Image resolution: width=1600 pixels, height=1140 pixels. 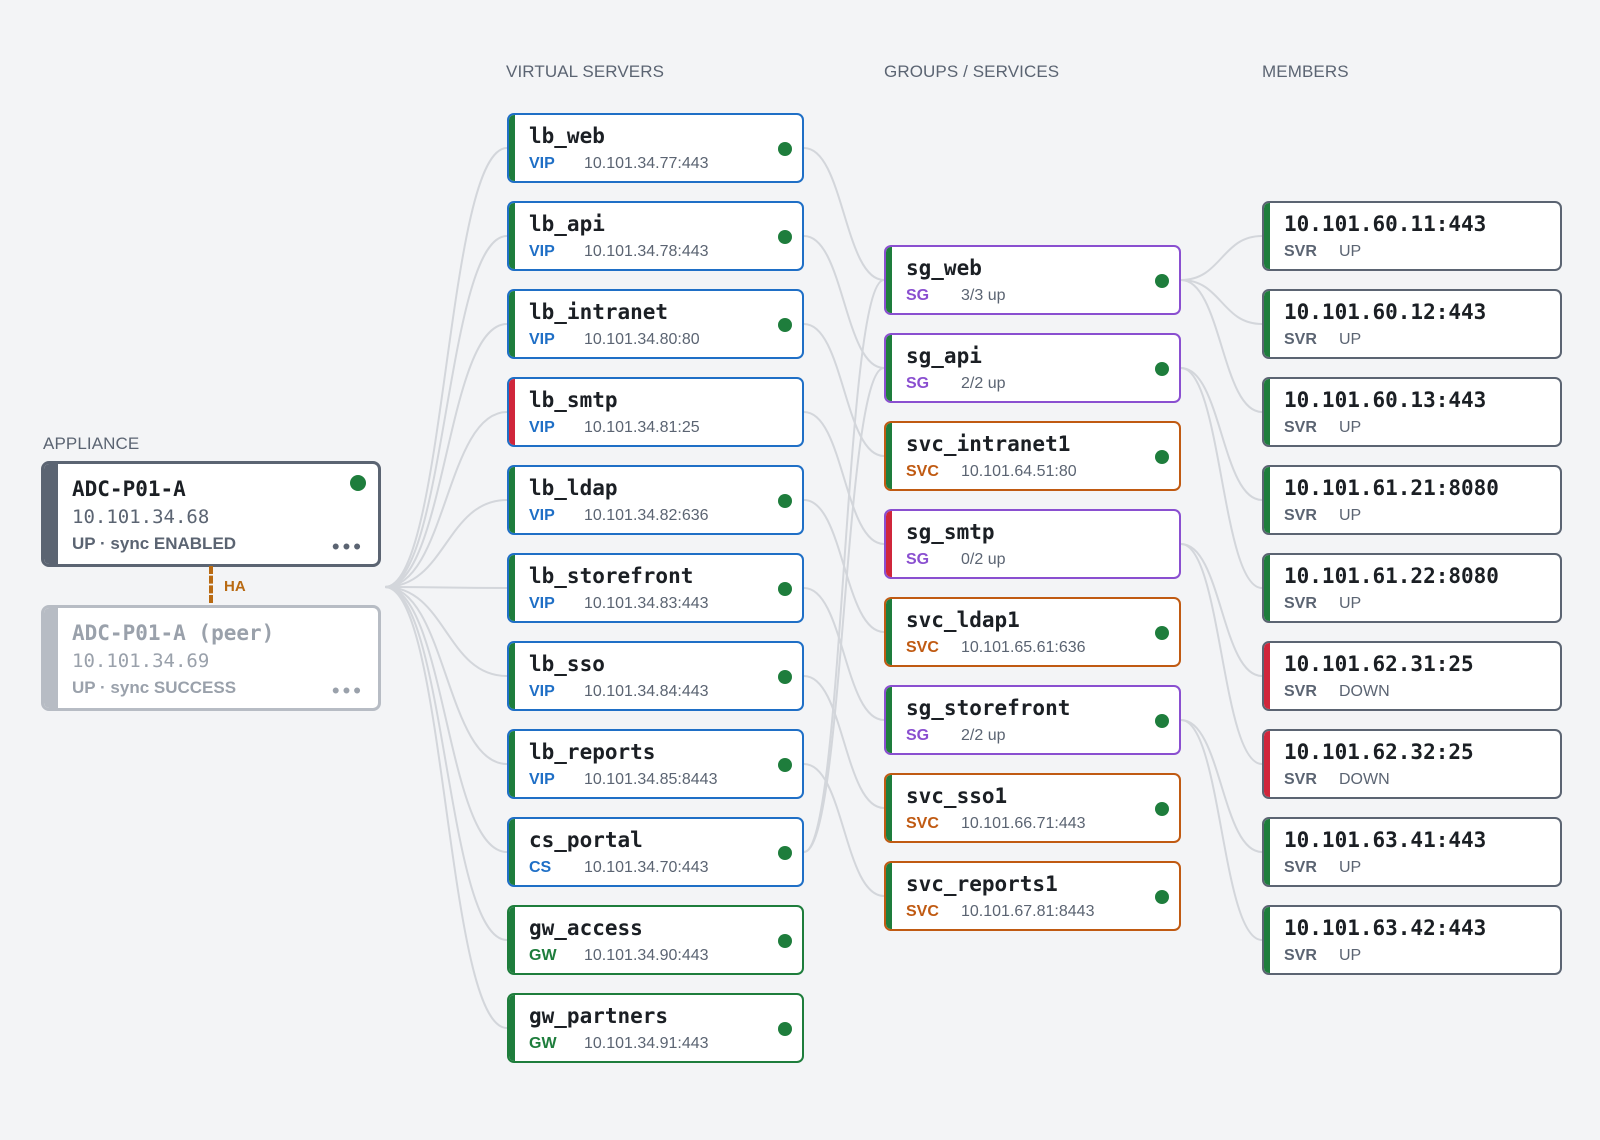 I want to click on mem-node-10-101-61-21-8080: 10.101.61.21:8080 SVR UP, so click(x=1412, y=500).